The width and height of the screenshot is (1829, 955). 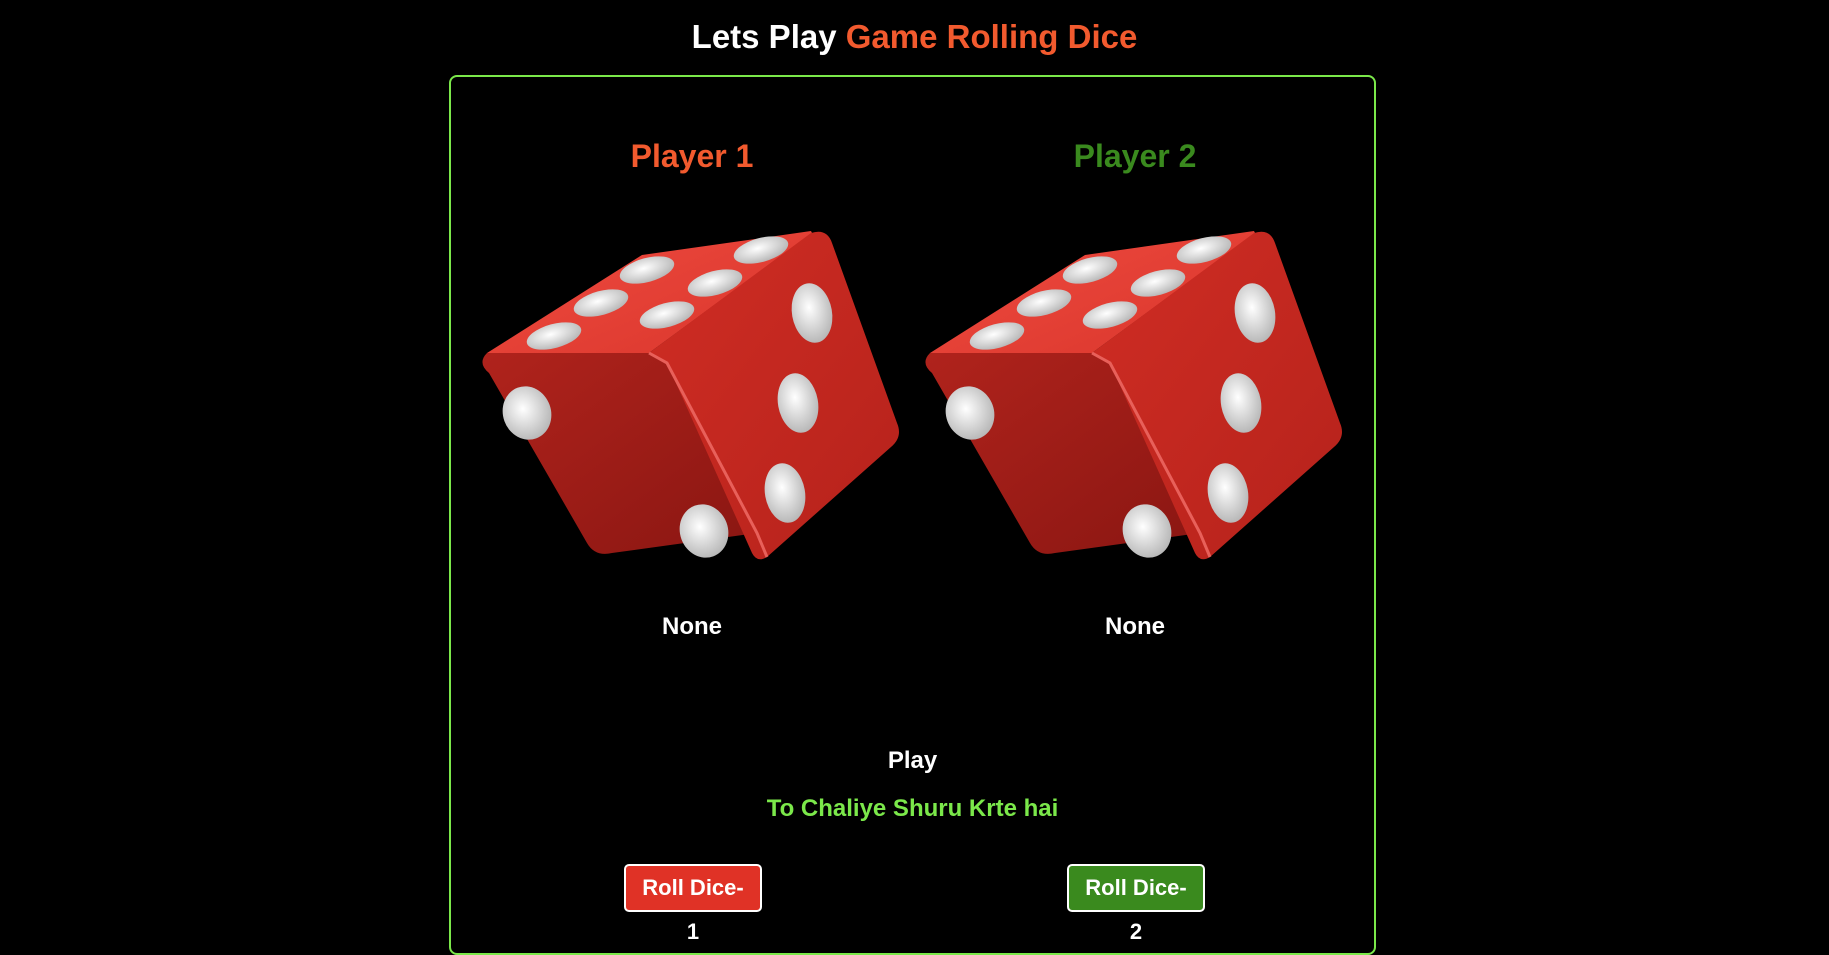 What do you see at coordinates (764, 36) in the screenshot?
I see `title-prefix: Lets Play` at bounding box center [764, 36].